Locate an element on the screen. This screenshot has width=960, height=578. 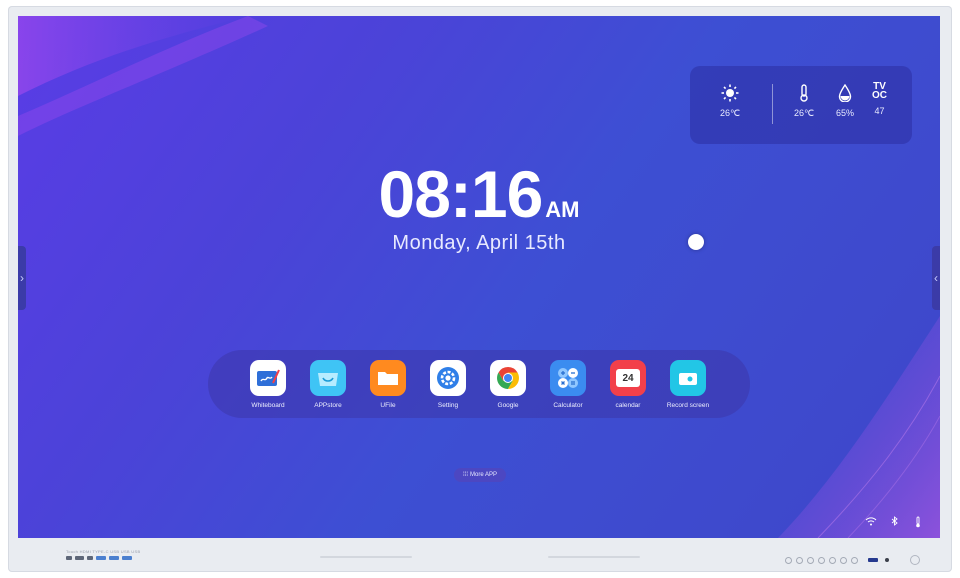
app-label: Calculator is located at coordinates (568, 405).